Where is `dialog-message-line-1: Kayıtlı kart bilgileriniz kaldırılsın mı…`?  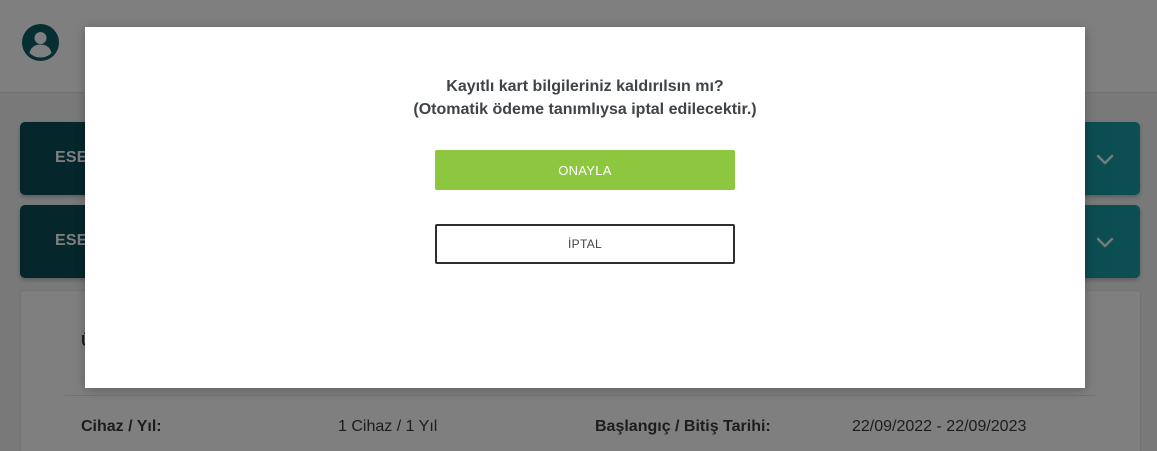
dialog-message-line-1: Kayıtlı kart bilgileriniz kaldırılsın mı… is located at coordinates (585, 86).